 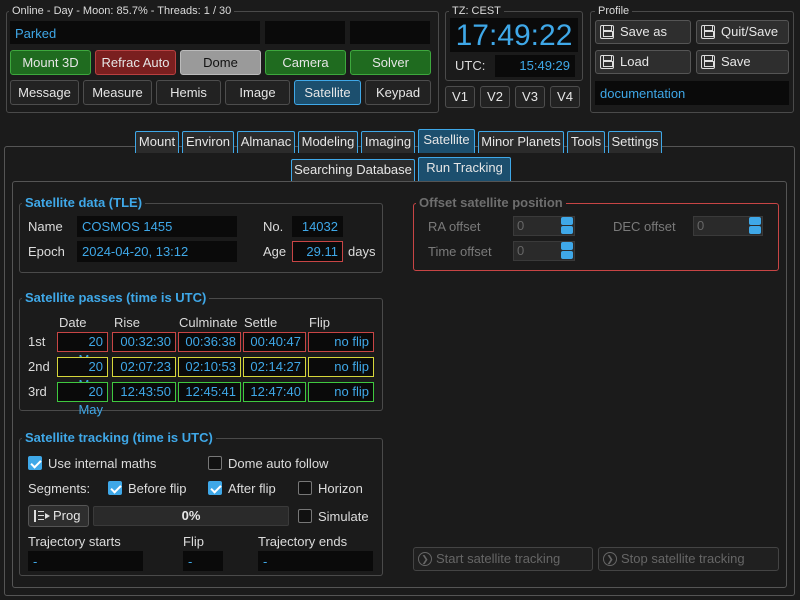 I want to click on pass-settle-cell: 02:14:27, so click(x=274, y=367).